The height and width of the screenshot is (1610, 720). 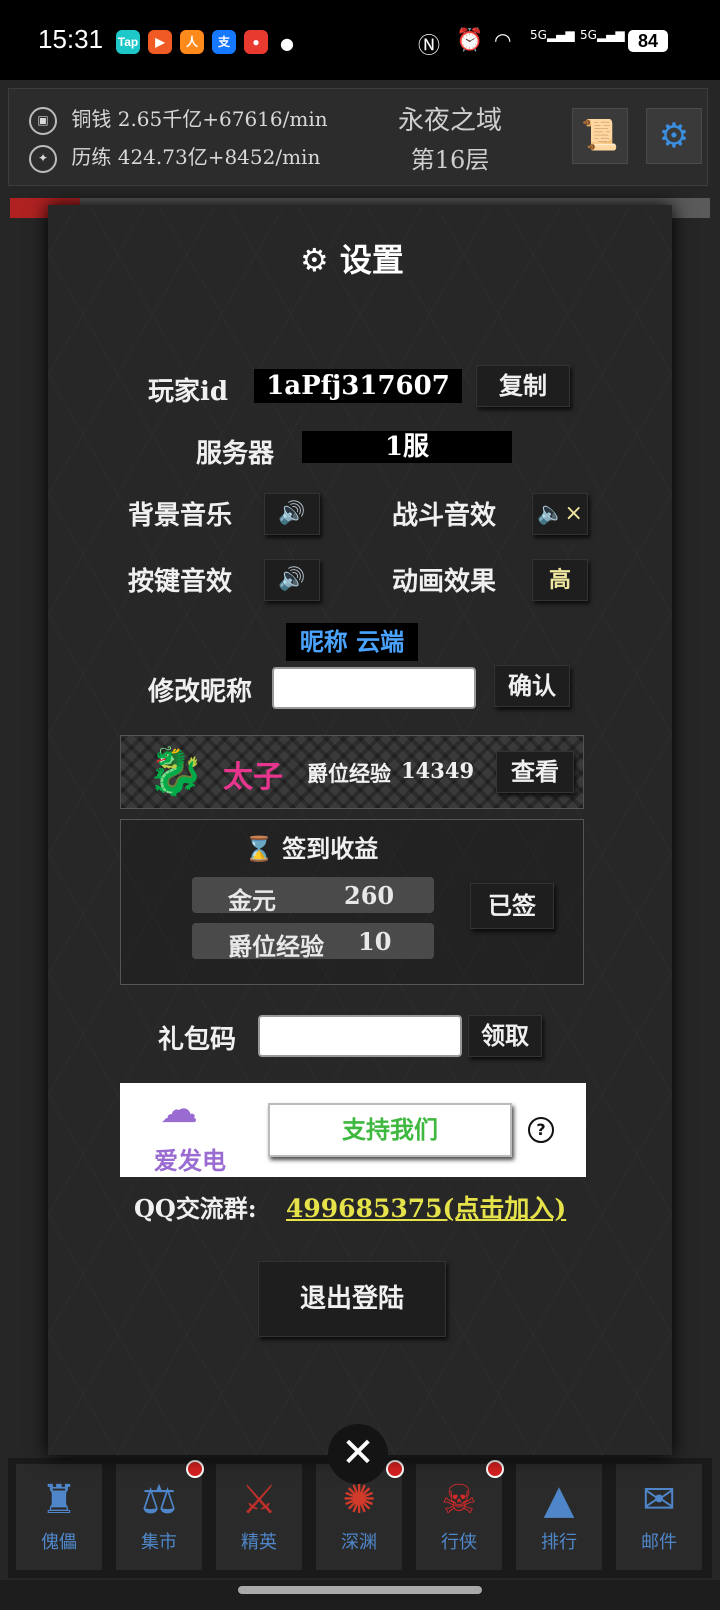 I want to click on nav-label: 精英, so click(x=259, y=1542).